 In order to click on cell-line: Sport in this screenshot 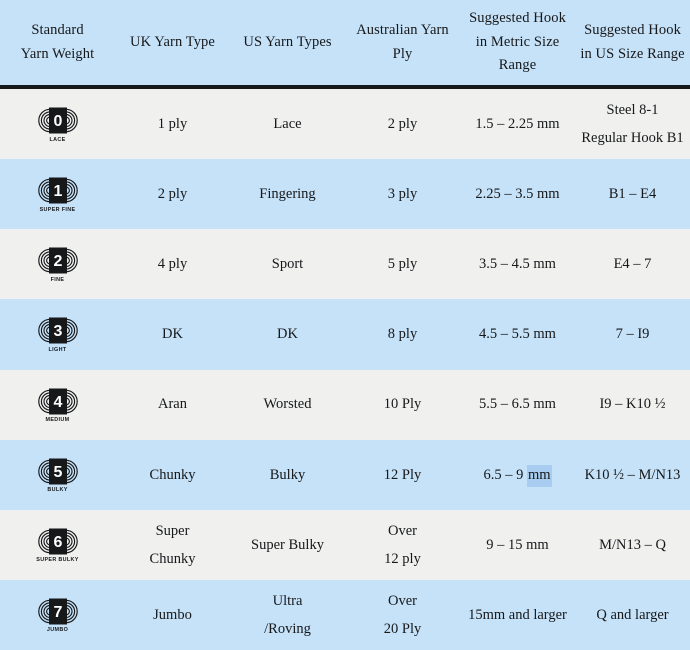, I will do `click(287, 264)`.